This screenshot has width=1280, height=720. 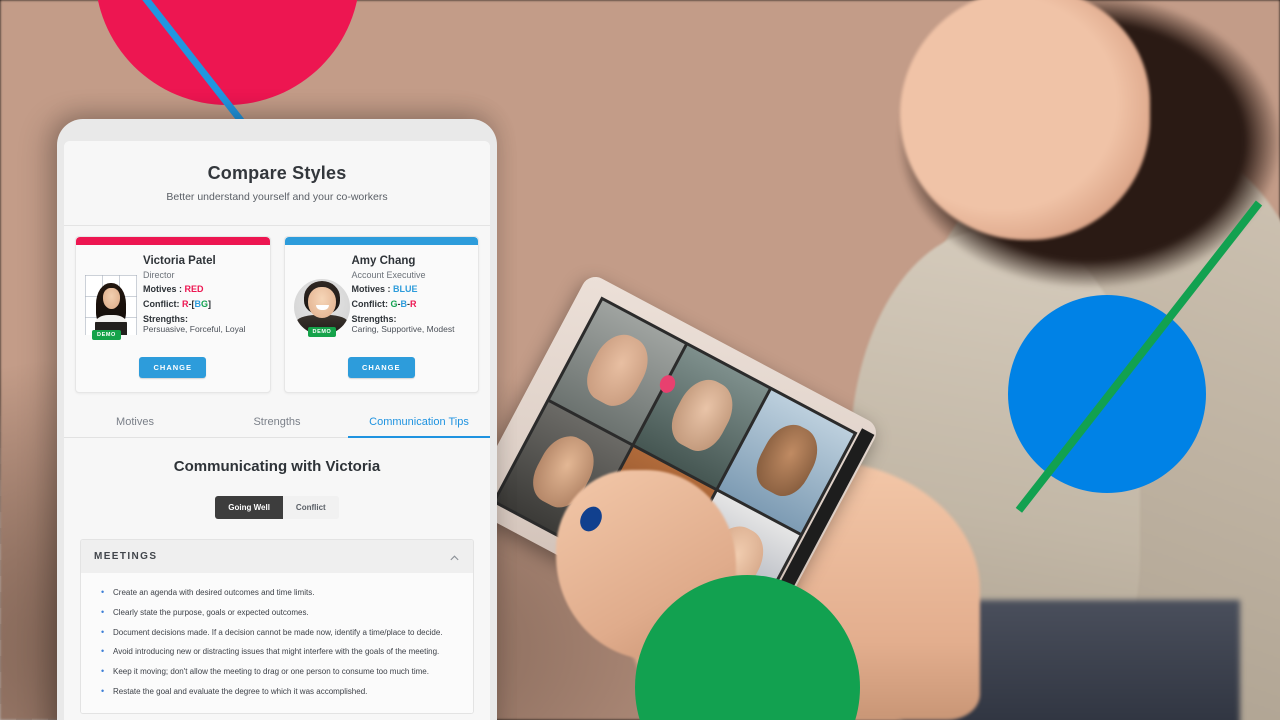 I want to click on segment-going-well: Going Well, so click(x=249, y=508).